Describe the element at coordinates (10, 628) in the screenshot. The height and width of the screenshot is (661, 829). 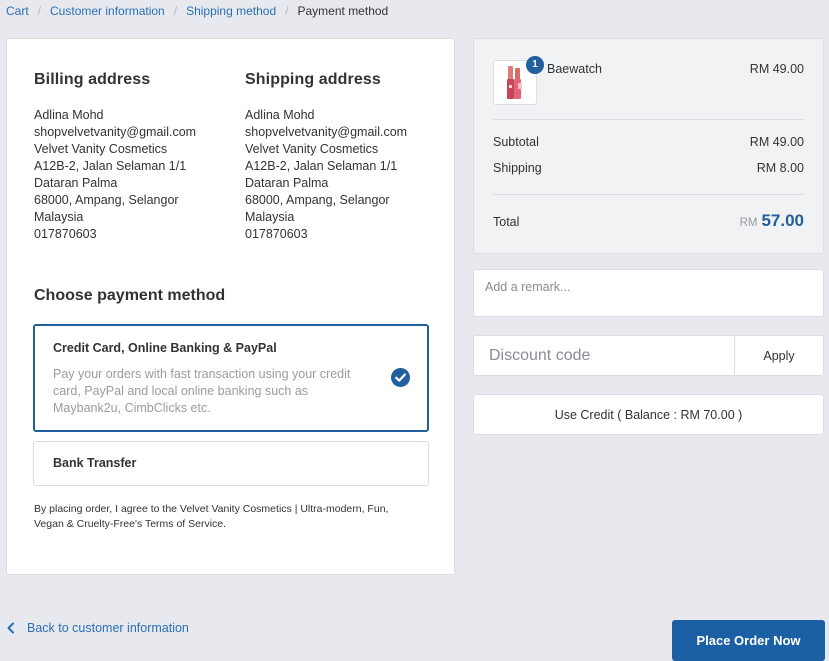
I see `chevron-left-icon` at that location.